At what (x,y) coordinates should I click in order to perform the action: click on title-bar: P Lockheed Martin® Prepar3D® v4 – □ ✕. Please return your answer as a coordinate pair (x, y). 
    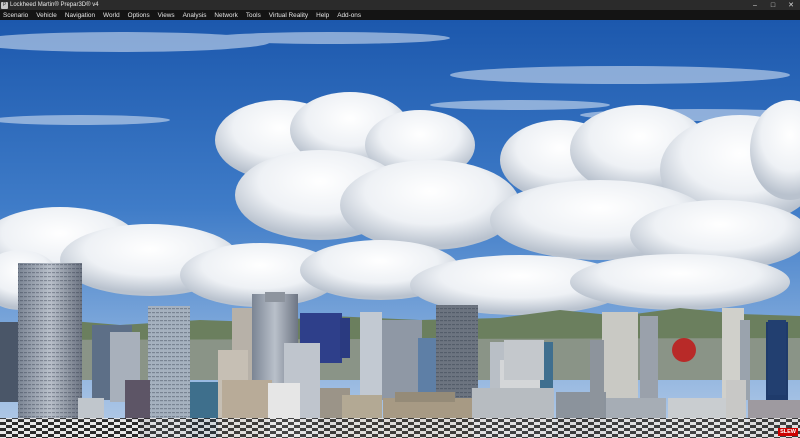
    Looking at the image, I should click on (400, 5).